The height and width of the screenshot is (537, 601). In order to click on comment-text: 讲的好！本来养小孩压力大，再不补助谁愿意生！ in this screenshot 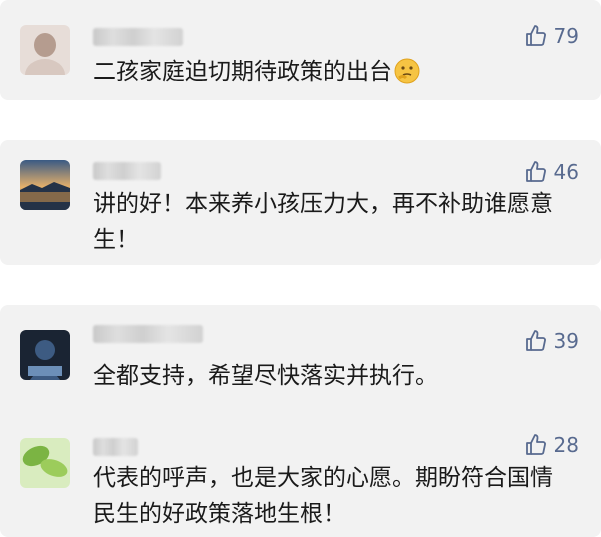, I will do `click(323, 222)`.